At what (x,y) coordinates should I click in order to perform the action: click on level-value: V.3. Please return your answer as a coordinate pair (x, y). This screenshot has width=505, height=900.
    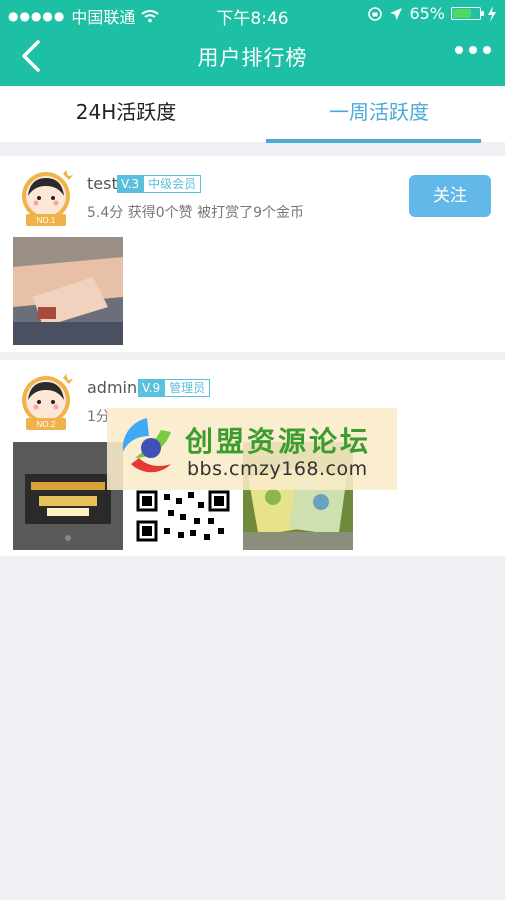
    Looking at the image, I should click on (130, 184).